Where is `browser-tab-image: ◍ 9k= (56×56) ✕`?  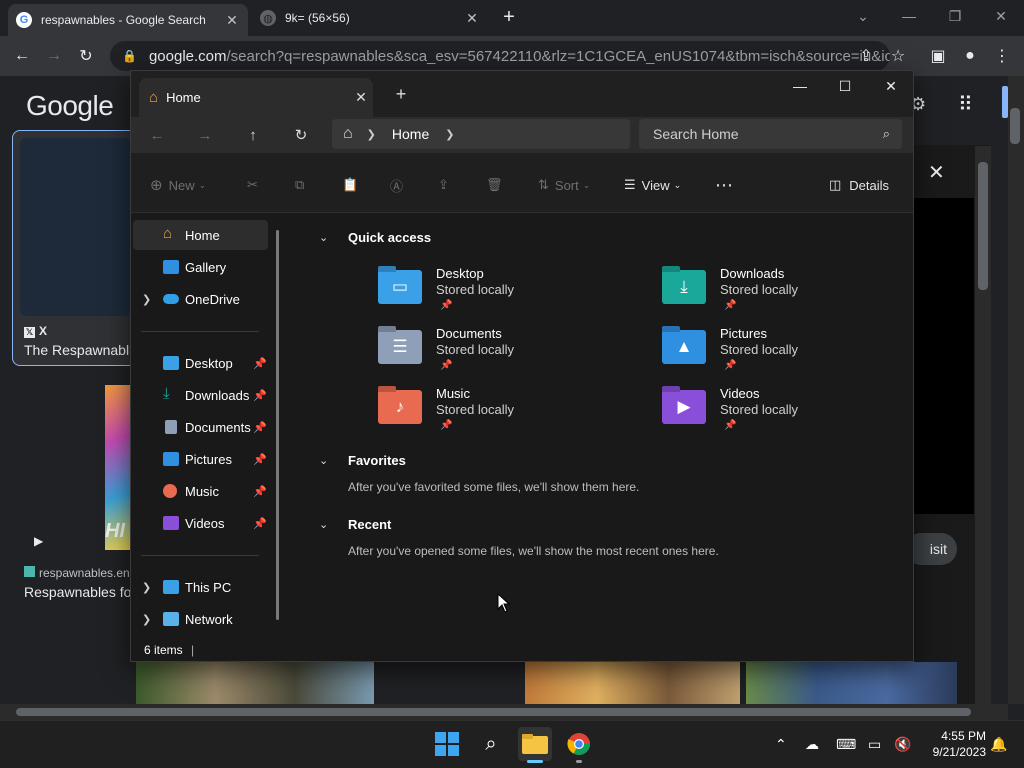
browser-tab-image: ◍ 9k= (56×56) ✕ is located at coordinates (370, 18).